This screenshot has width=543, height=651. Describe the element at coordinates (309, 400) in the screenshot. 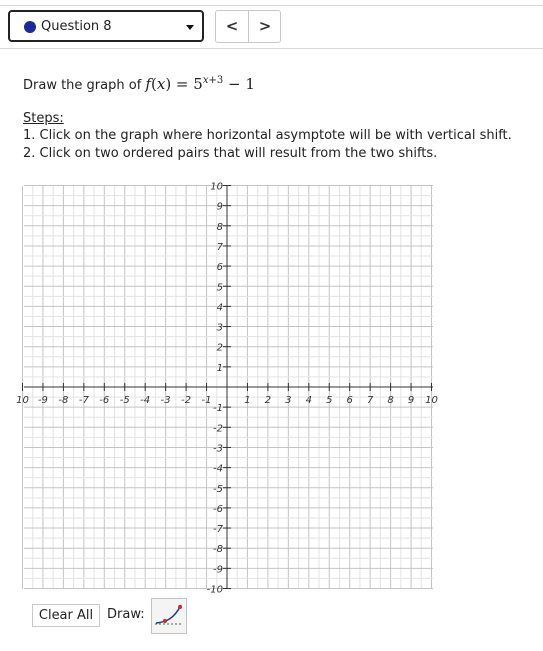

I see `x-tick-label: 4` at that location.